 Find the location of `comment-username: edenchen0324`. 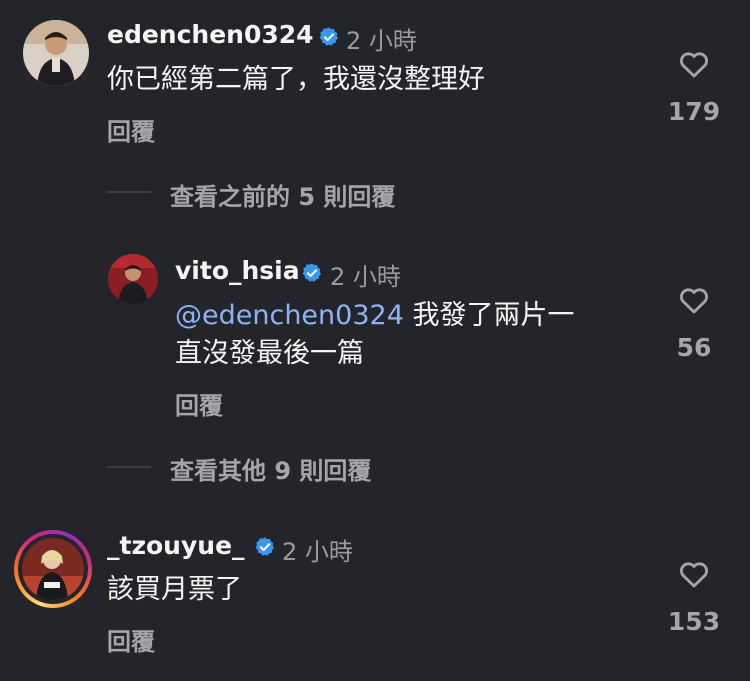

comment-username: edenchen0324 is located at coordinates (210, 34).